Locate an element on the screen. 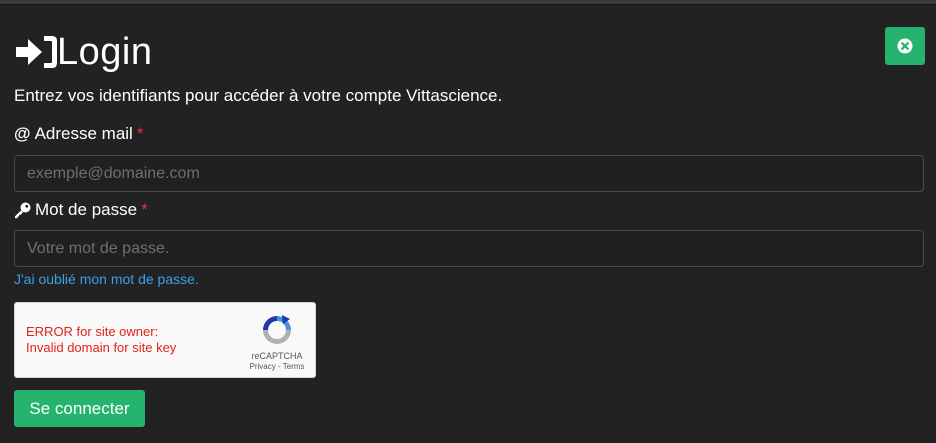  close-circle-icon is located at coordinates (905, 46).